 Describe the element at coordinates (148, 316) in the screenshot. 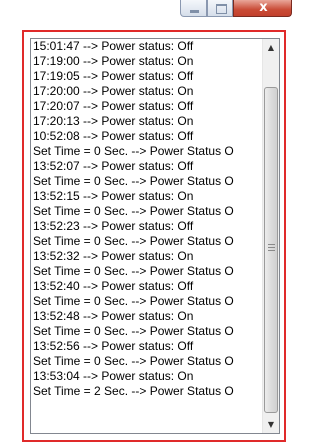

I see `log-list-item: 13:52:48 --> Power status: On` at that location.